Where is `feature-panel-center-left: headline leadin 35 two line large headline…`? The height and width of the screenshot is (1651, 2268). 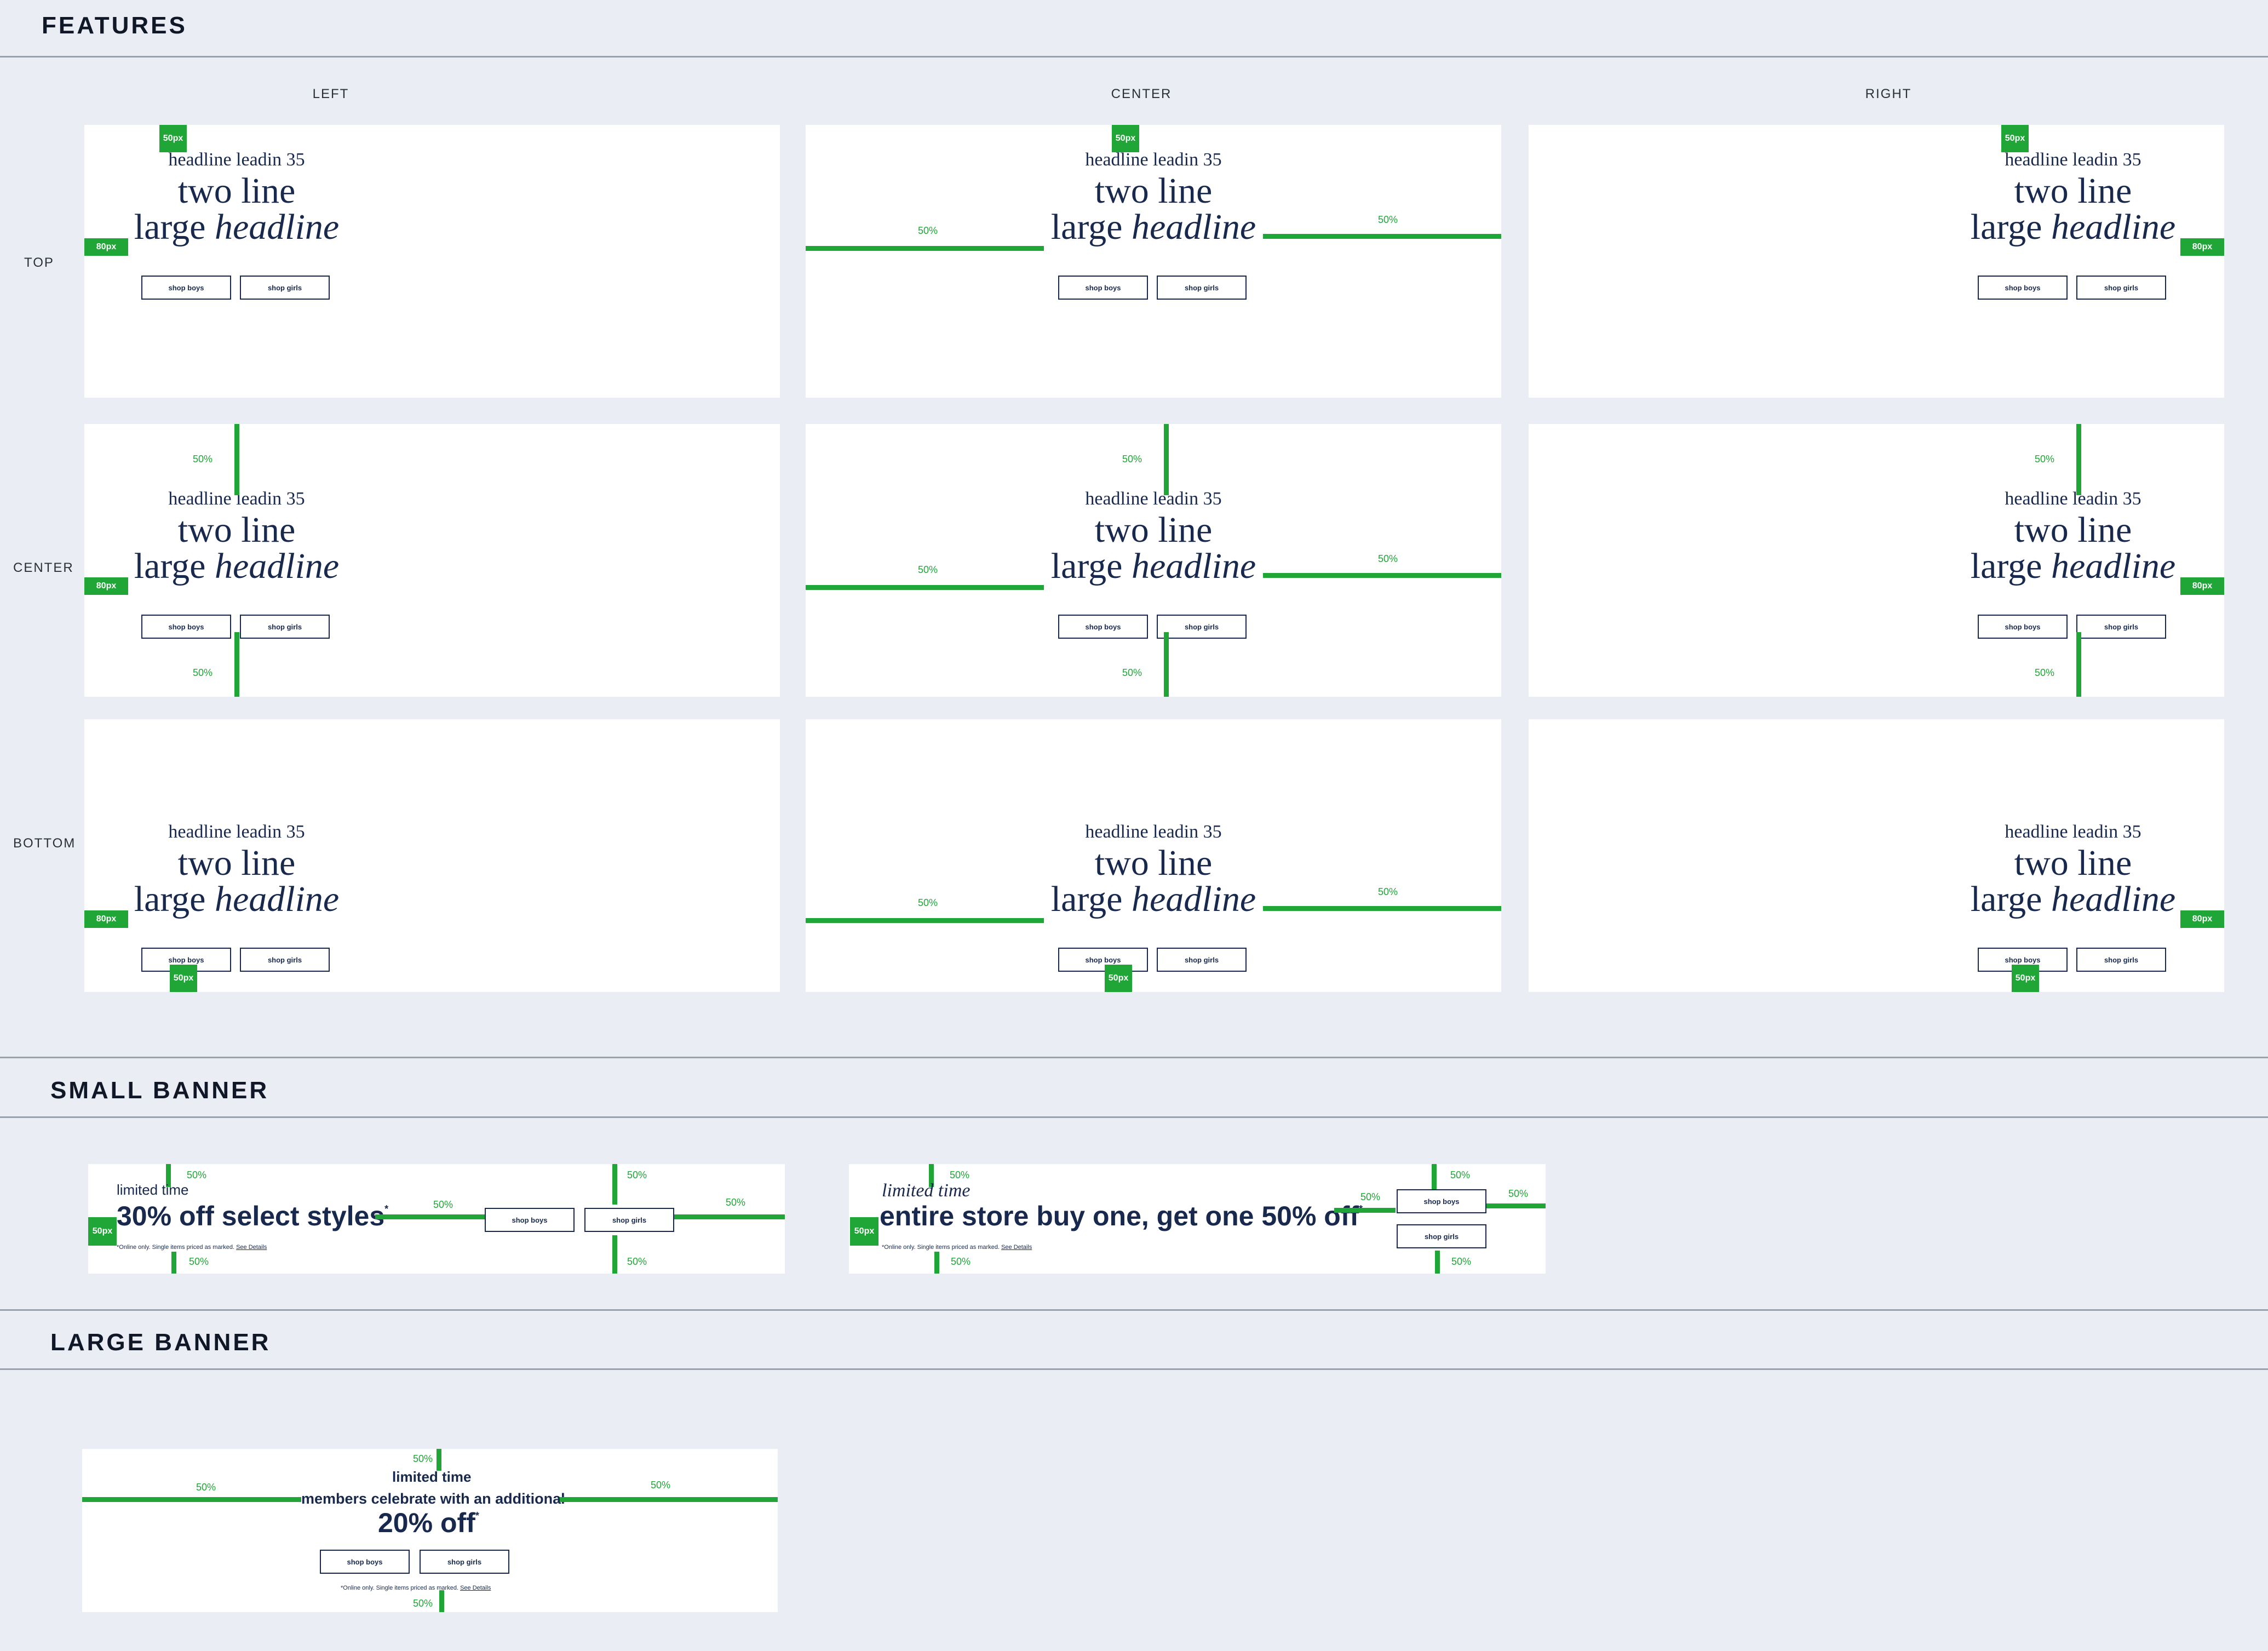
feature-panel-center-left: headline leadin 35 two line large headline… is located at coordinates (432, 560).